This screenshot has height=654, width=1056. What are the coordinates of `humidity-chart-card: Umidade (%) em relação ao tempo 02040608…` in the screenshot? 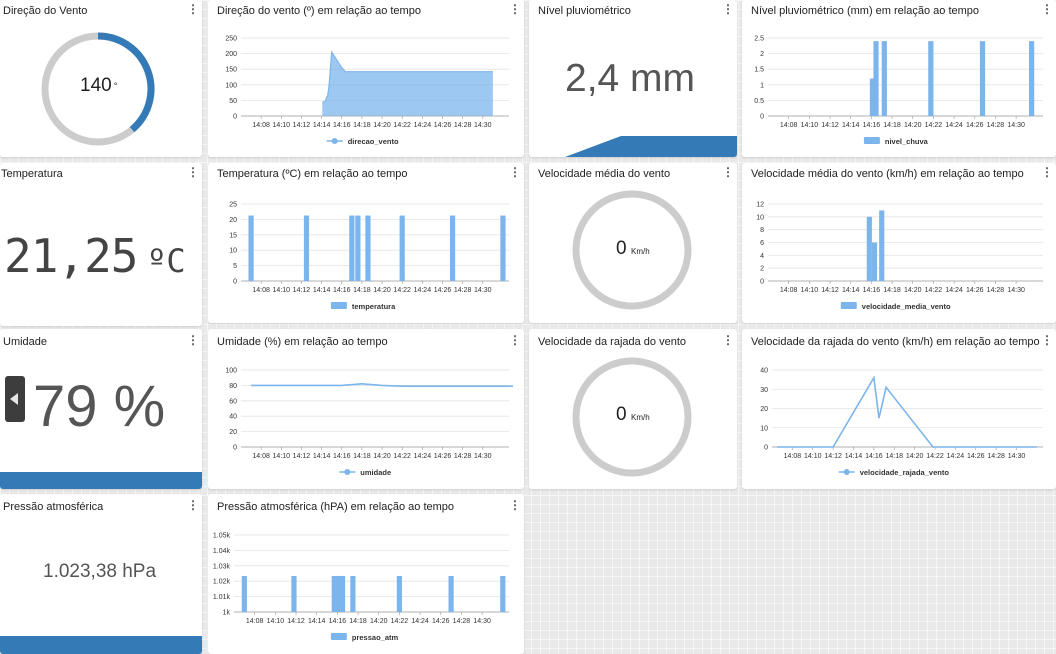 It's located at (366, 409).